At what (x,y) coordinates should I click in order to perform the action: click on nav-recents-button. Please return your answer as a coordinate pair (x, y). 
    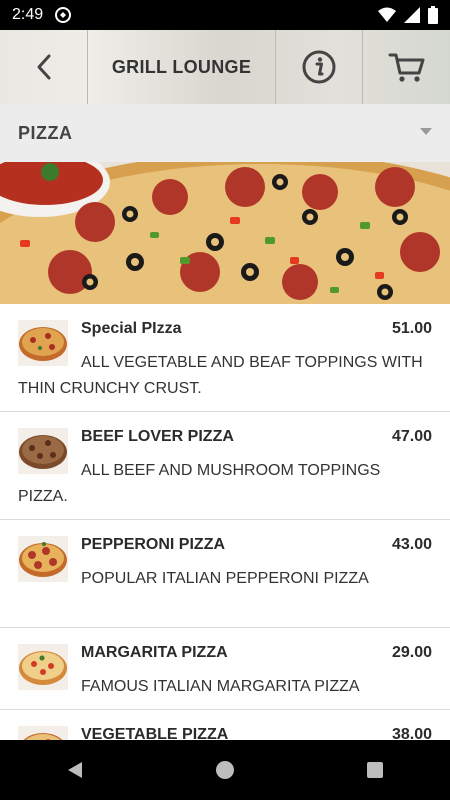
    Looking at the image, I should click on (375, 770).